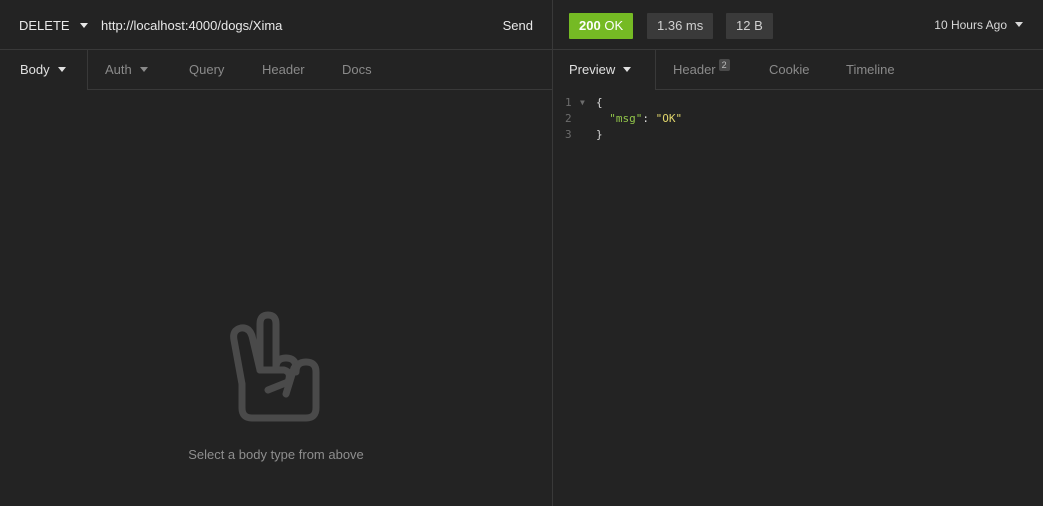 Image resolution: width=1043 pixels, height=506 pixels. What do you see at coordinates (44, 25) in the screenshot?
I see `method-label: DELETE` at bounding box center [44, 25].